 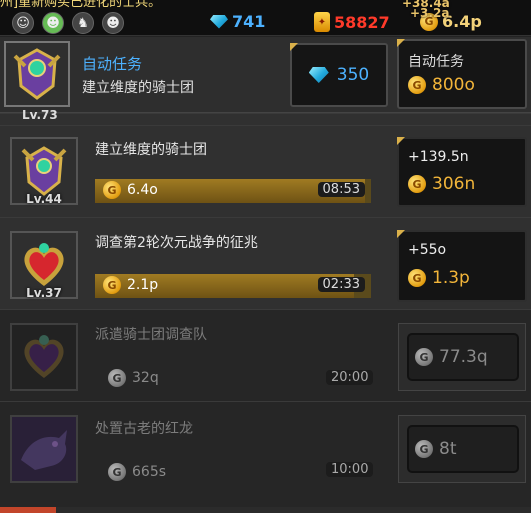 I want to click on coin-auto-cost-row: G 800o, so click(x=441, y=85).